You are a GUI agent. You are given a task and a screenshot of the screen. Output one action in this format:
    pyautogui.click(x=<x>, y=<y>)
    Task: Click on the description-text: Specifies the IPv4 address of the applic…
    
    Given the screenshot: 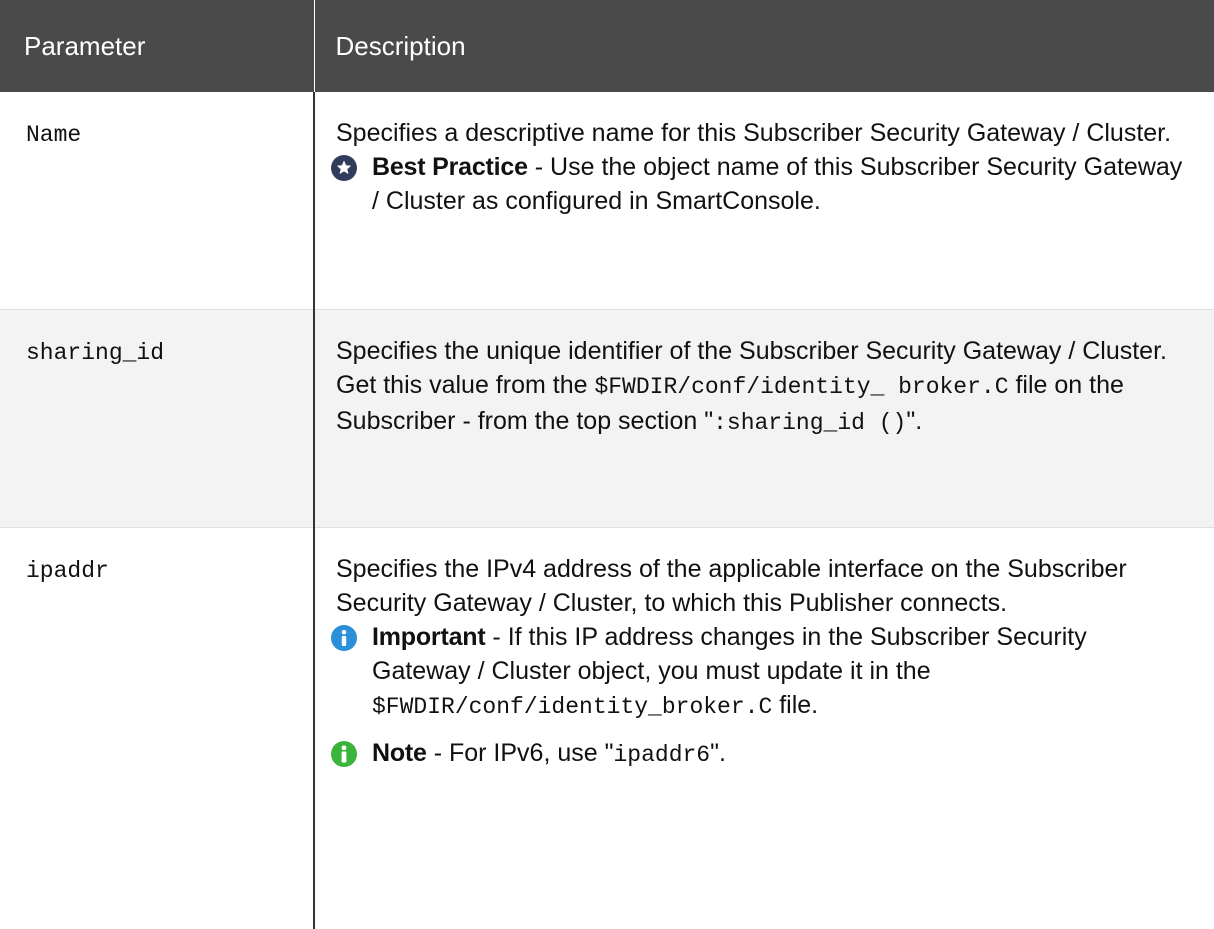 What is the action you would take?
    pyautogui.click(x=731, y=585)
    